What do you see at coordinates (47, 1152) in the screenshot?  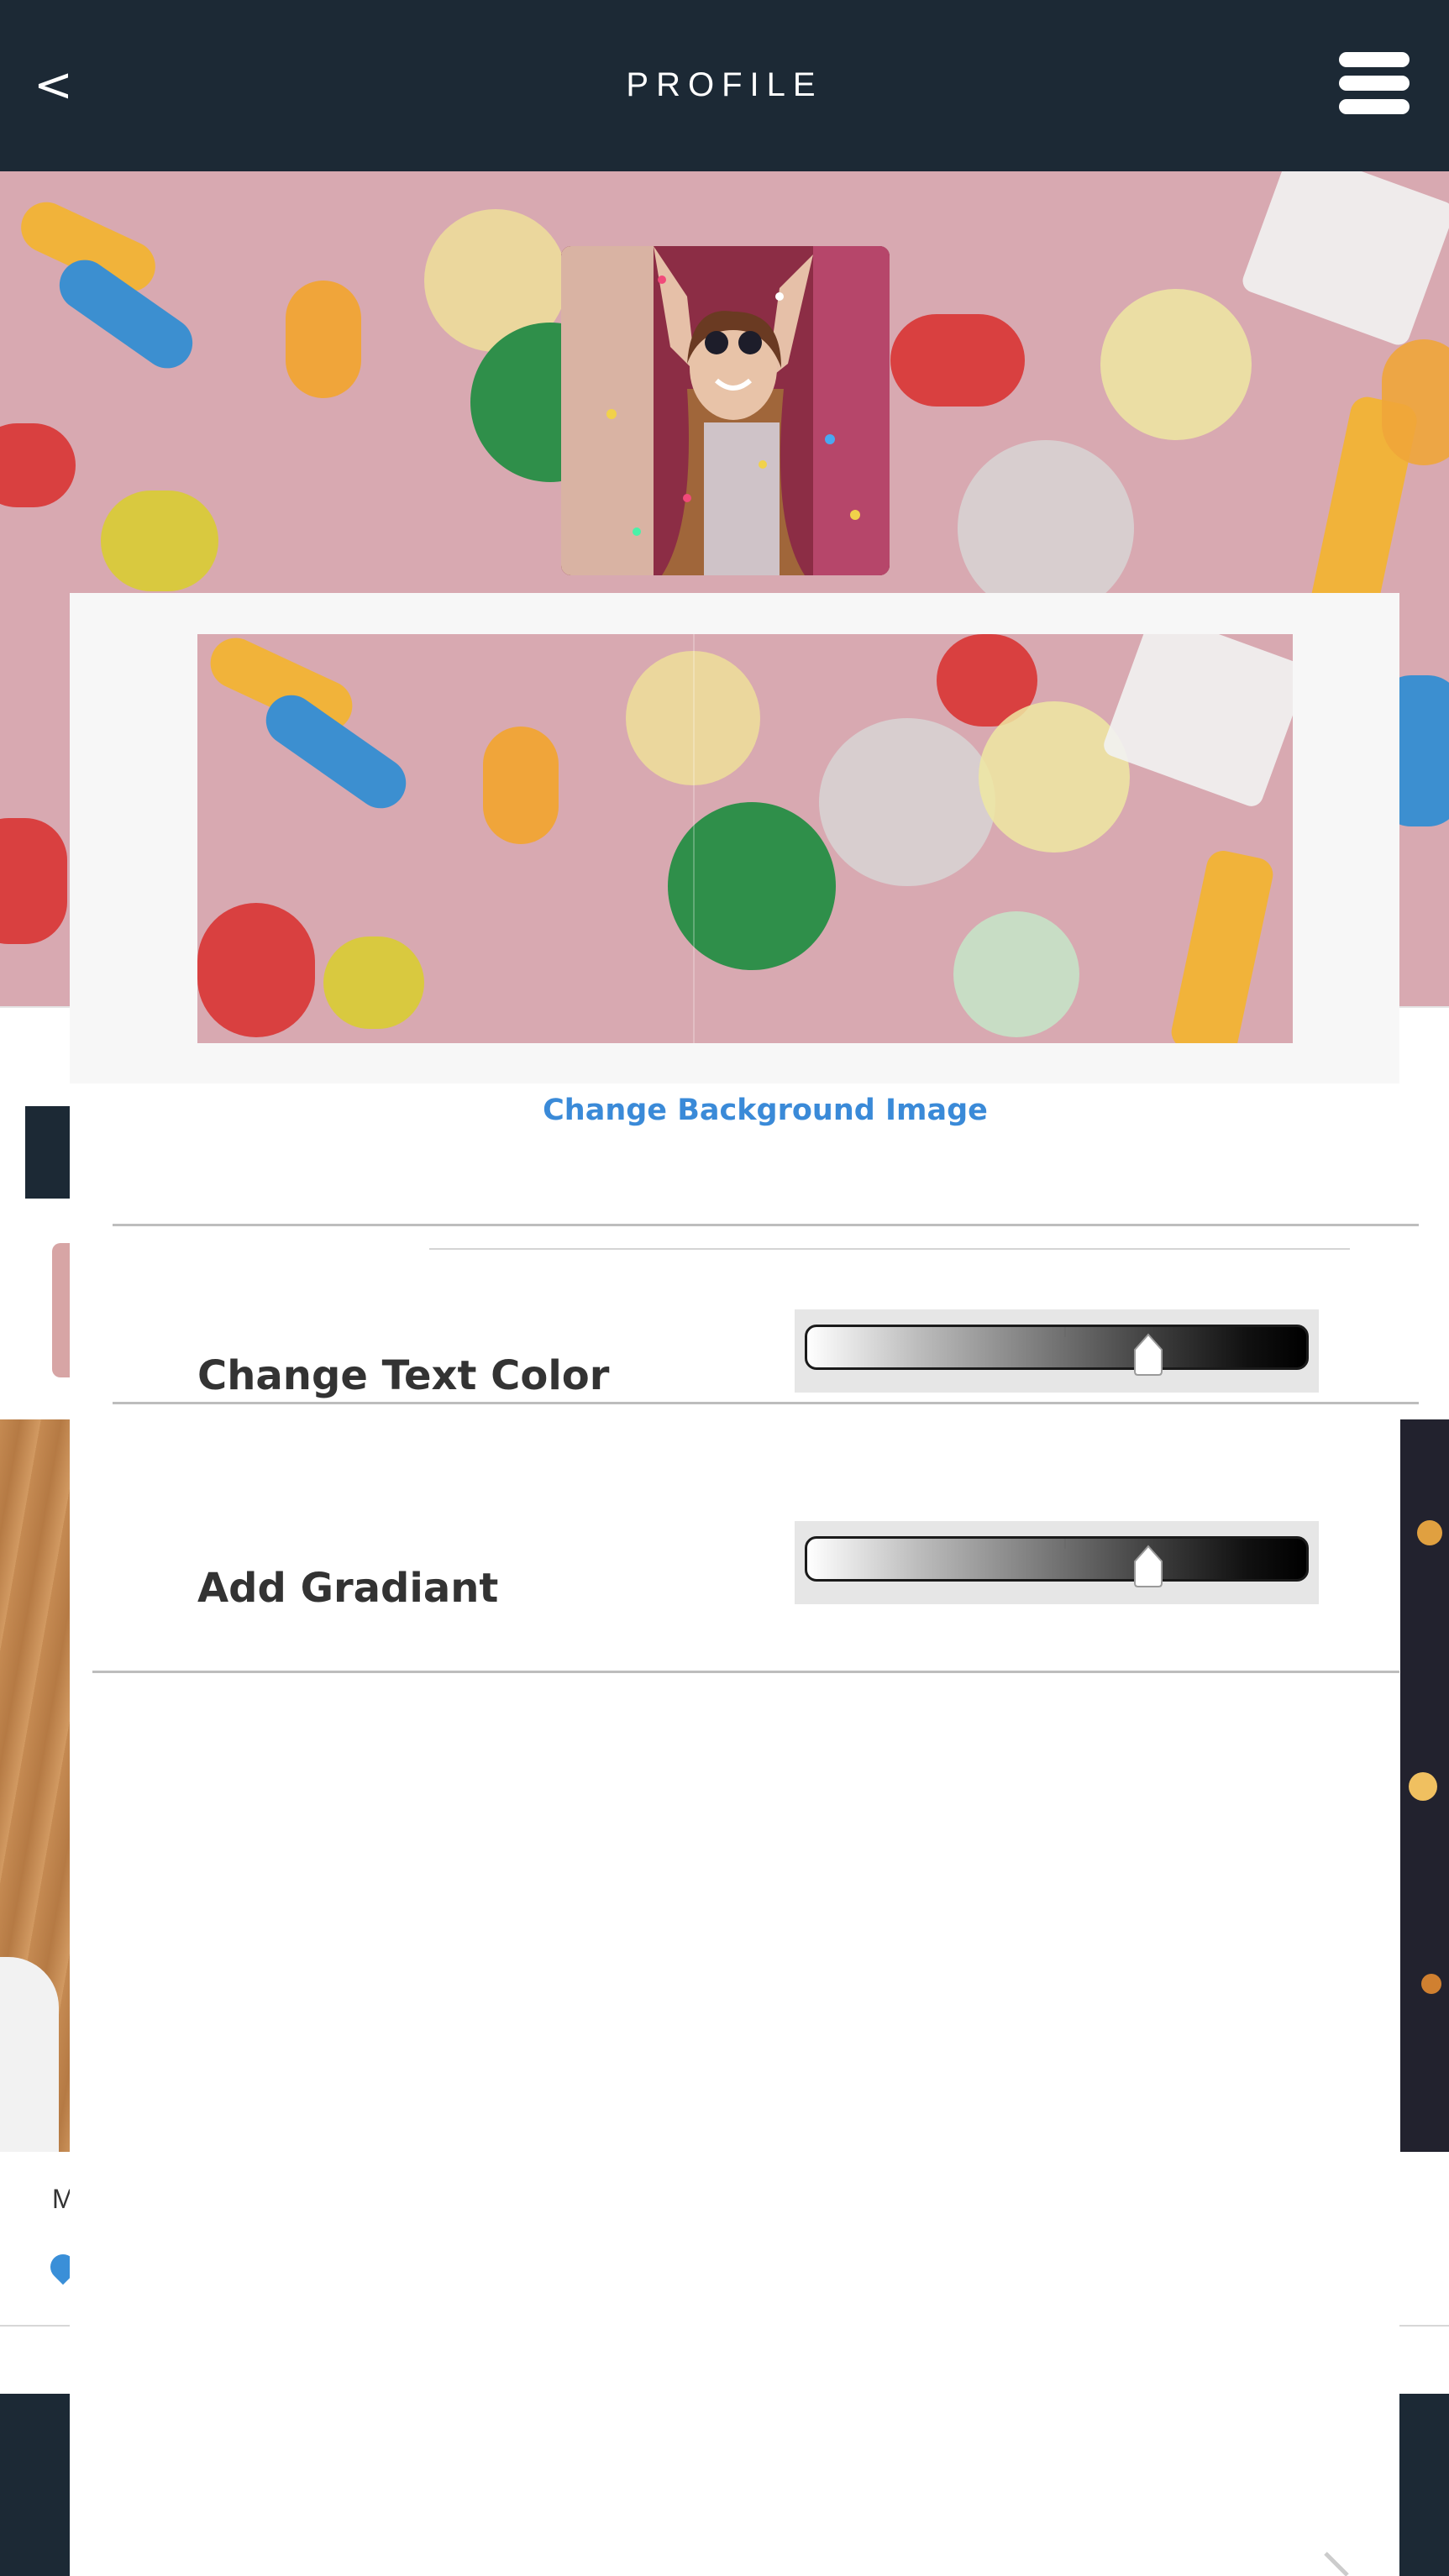 I see `background-tab-bar` at bounding box center [47, 1152].